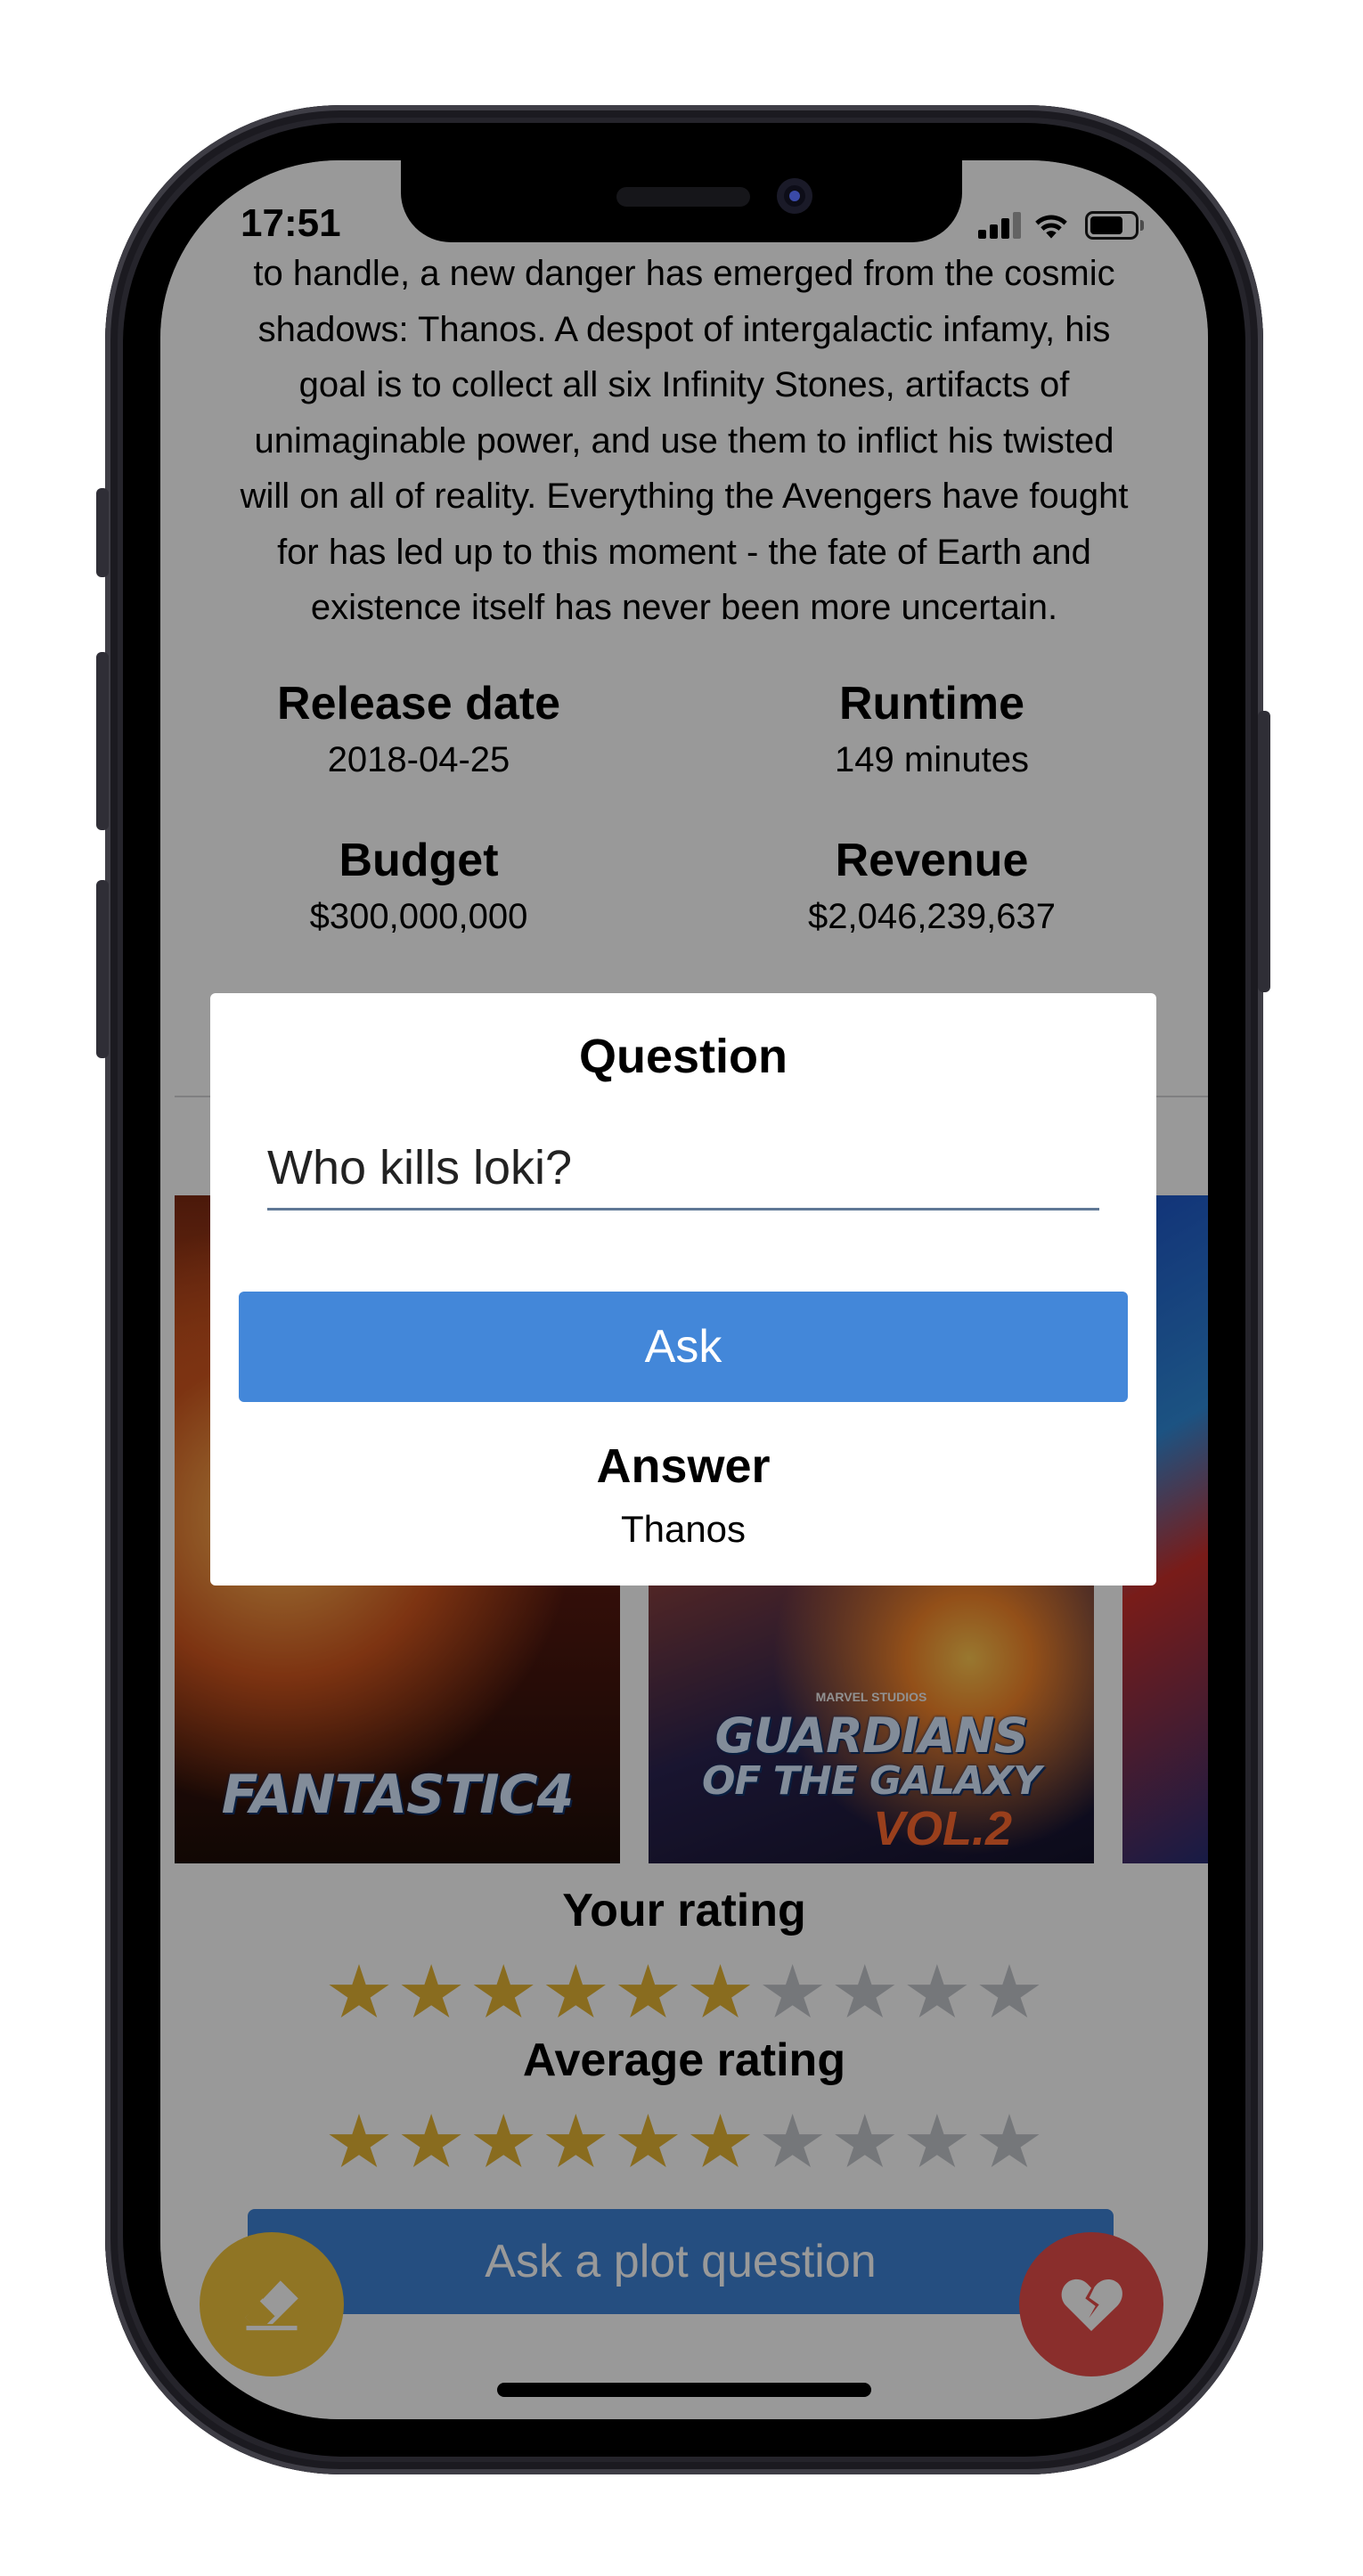 This screenshot has width=1363, height=2576. I want to click on battery-icon, so click(1115, 226).